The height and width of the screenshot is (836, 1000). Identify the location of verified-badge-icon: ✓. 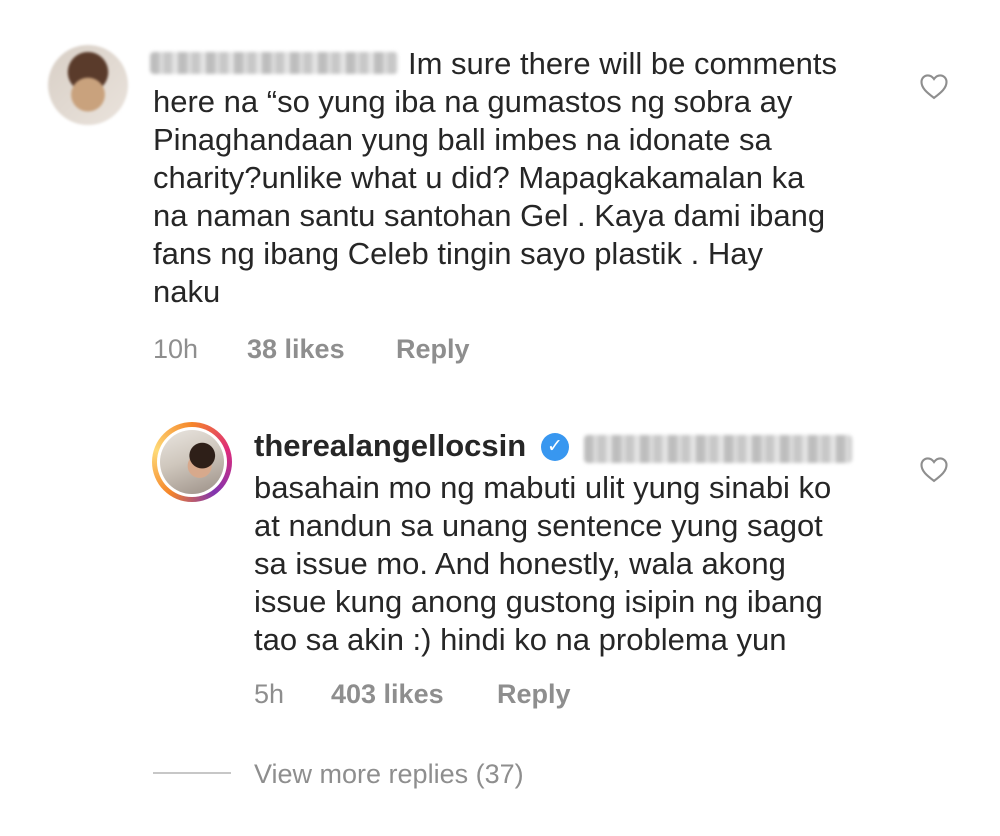
(555, 447).